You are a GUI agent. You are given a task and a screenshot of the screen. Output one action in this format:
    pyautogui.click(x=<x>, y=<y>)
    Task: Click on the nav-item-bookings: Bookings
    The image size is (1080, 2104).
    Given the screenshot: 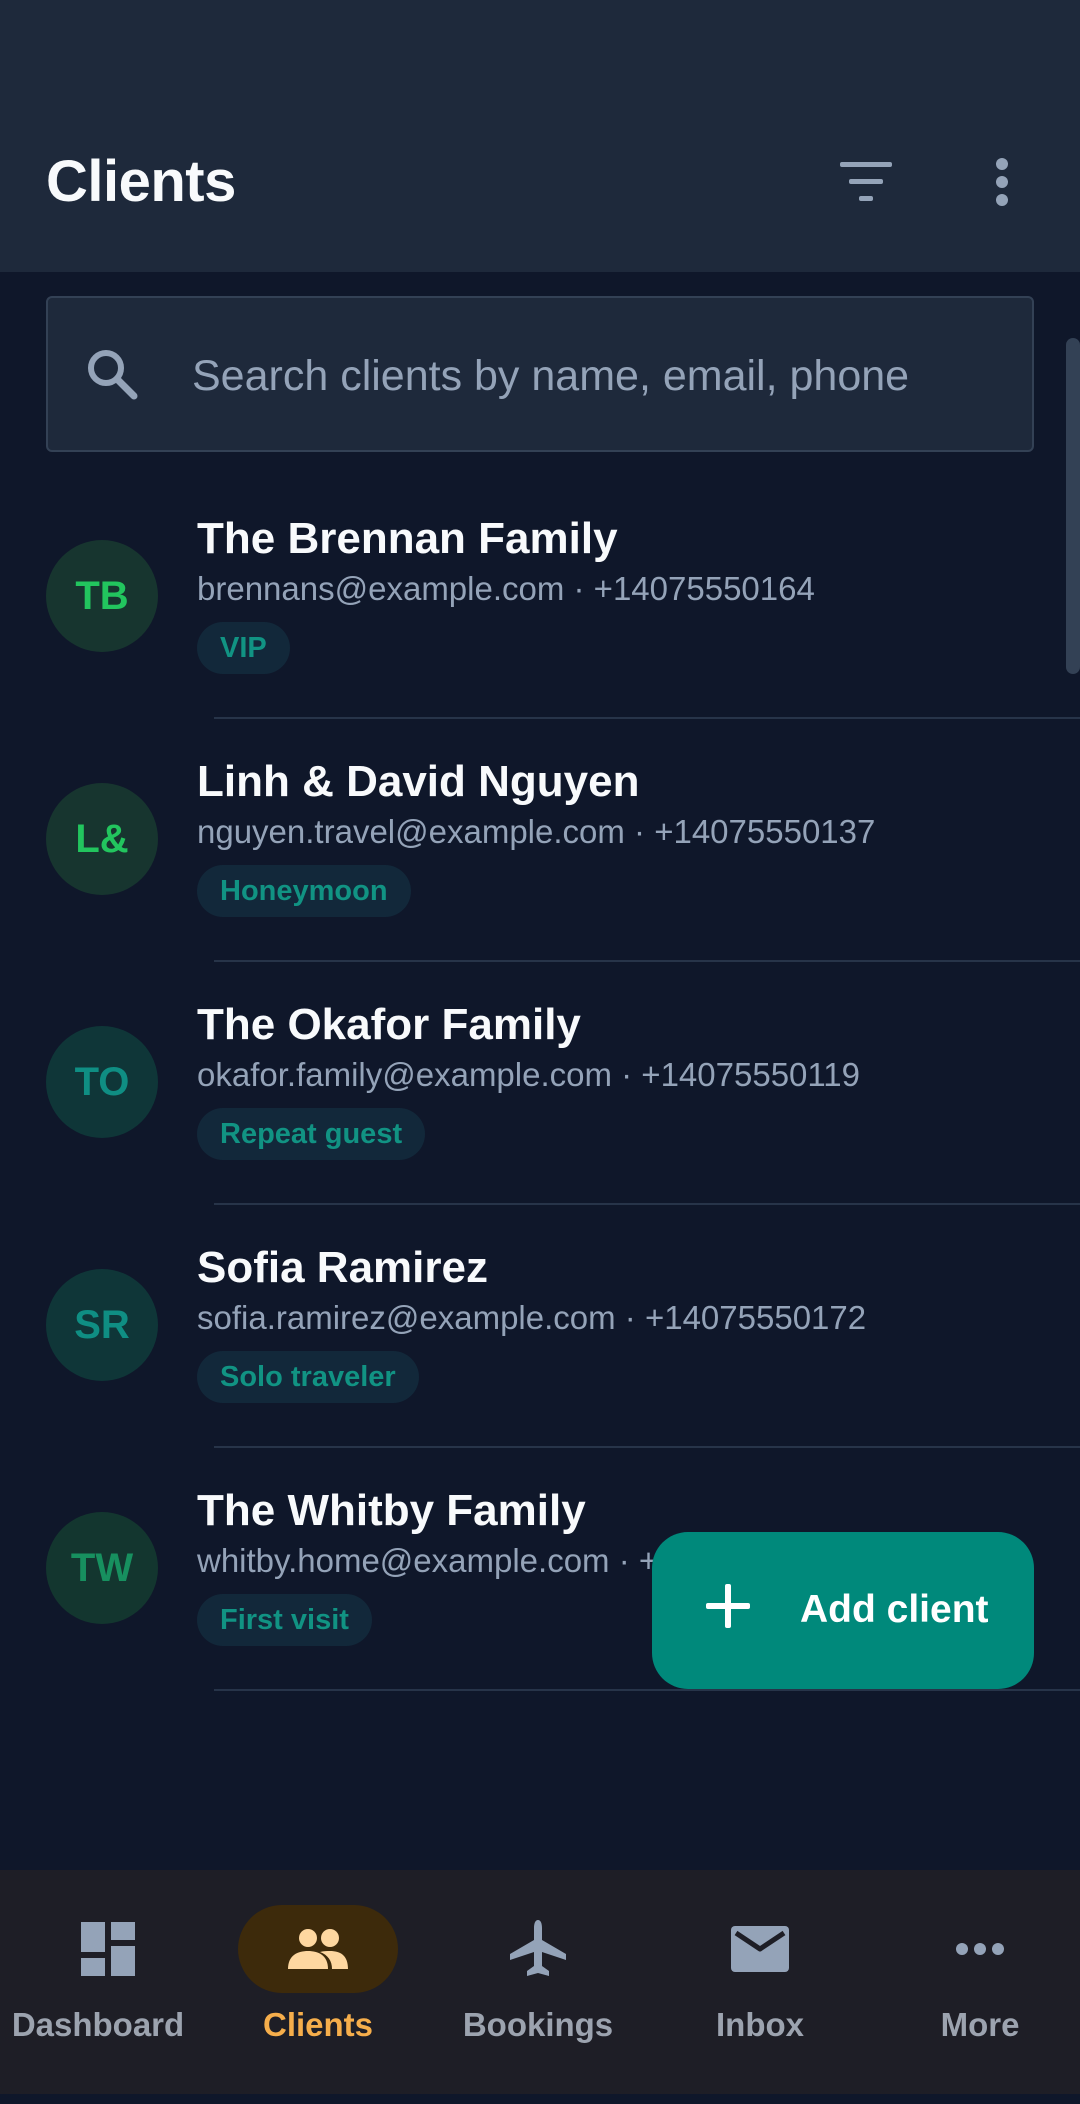 What is the action you would take?
    pyautogui.click(x=566, y=1982)
    